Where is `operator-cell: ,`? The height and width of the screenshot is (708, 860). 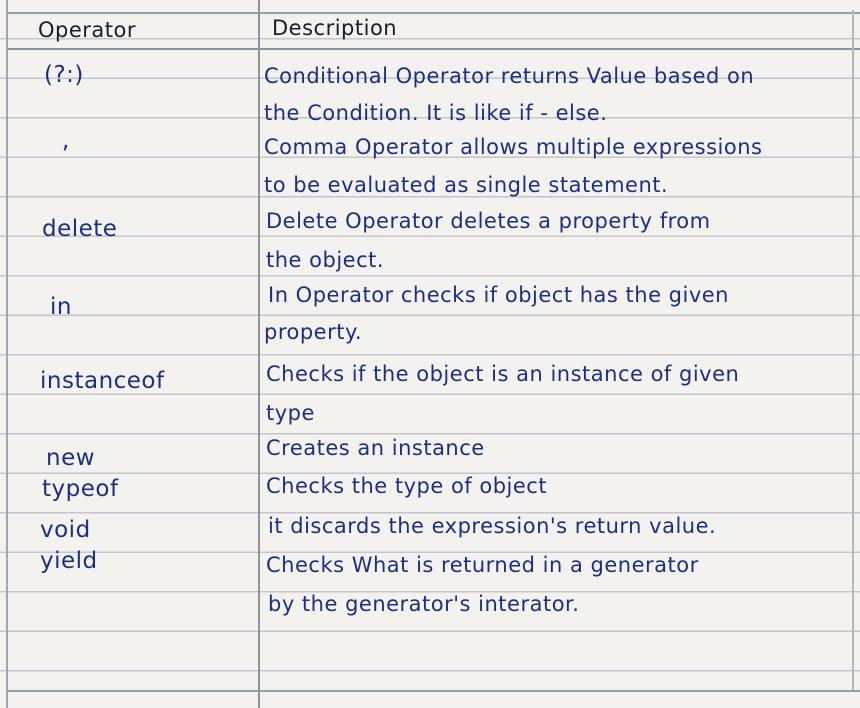 operator-cell: , is located at coordinates (66, 141).